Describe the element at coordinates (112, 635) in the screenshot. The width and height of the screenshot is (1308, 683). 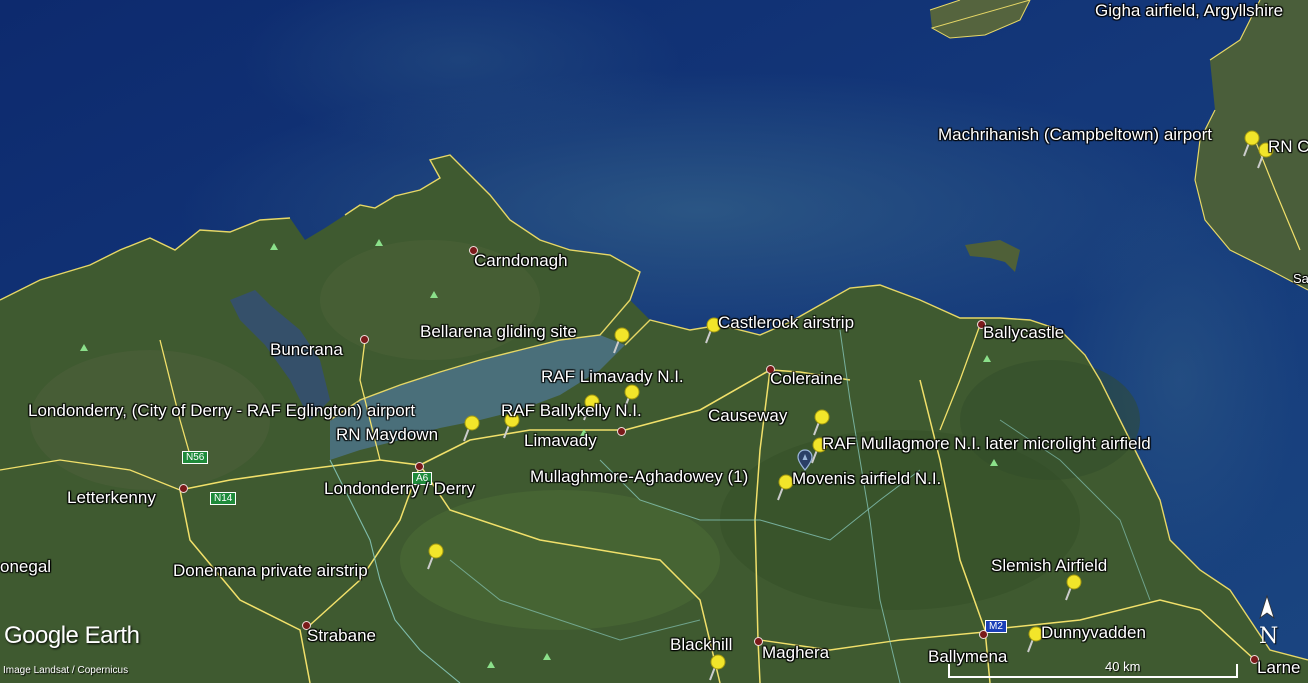
I see `logo-earth-text: Earth` at that location.